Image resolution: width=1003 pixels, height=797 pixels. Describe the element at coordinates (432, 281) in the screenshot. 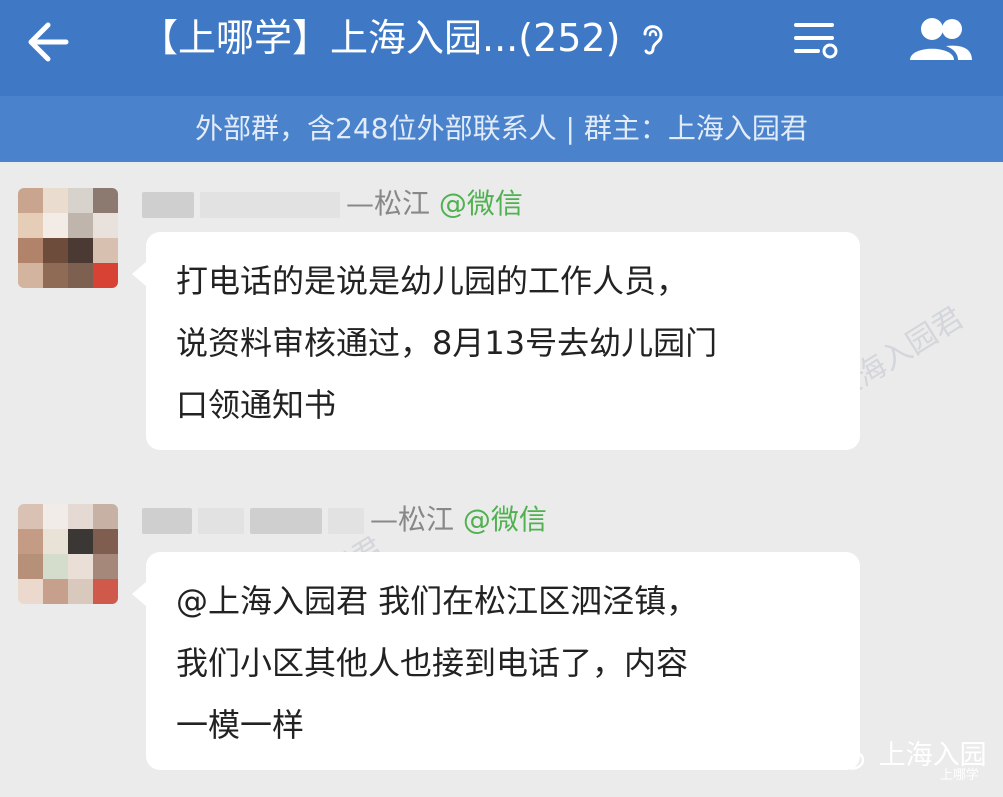

I see `message-line: 打电话的是说是幼儿园的工作人员，` at that location.